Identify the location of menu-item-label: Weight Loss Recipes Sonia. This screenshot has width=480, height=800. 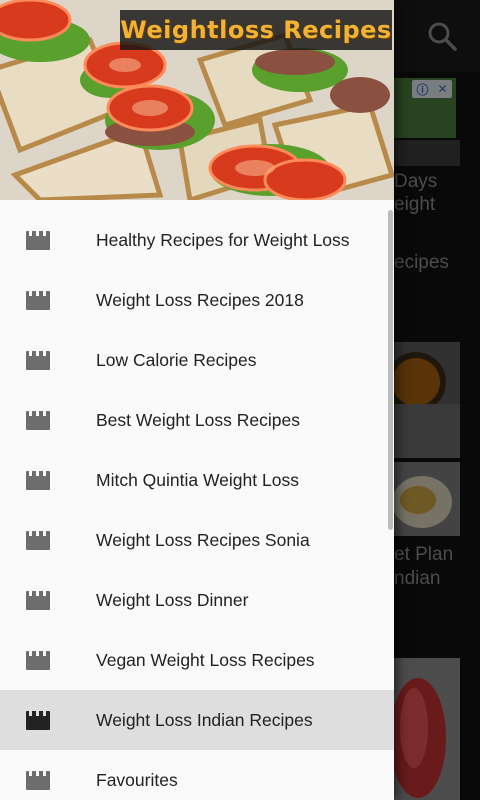
(203, 539).